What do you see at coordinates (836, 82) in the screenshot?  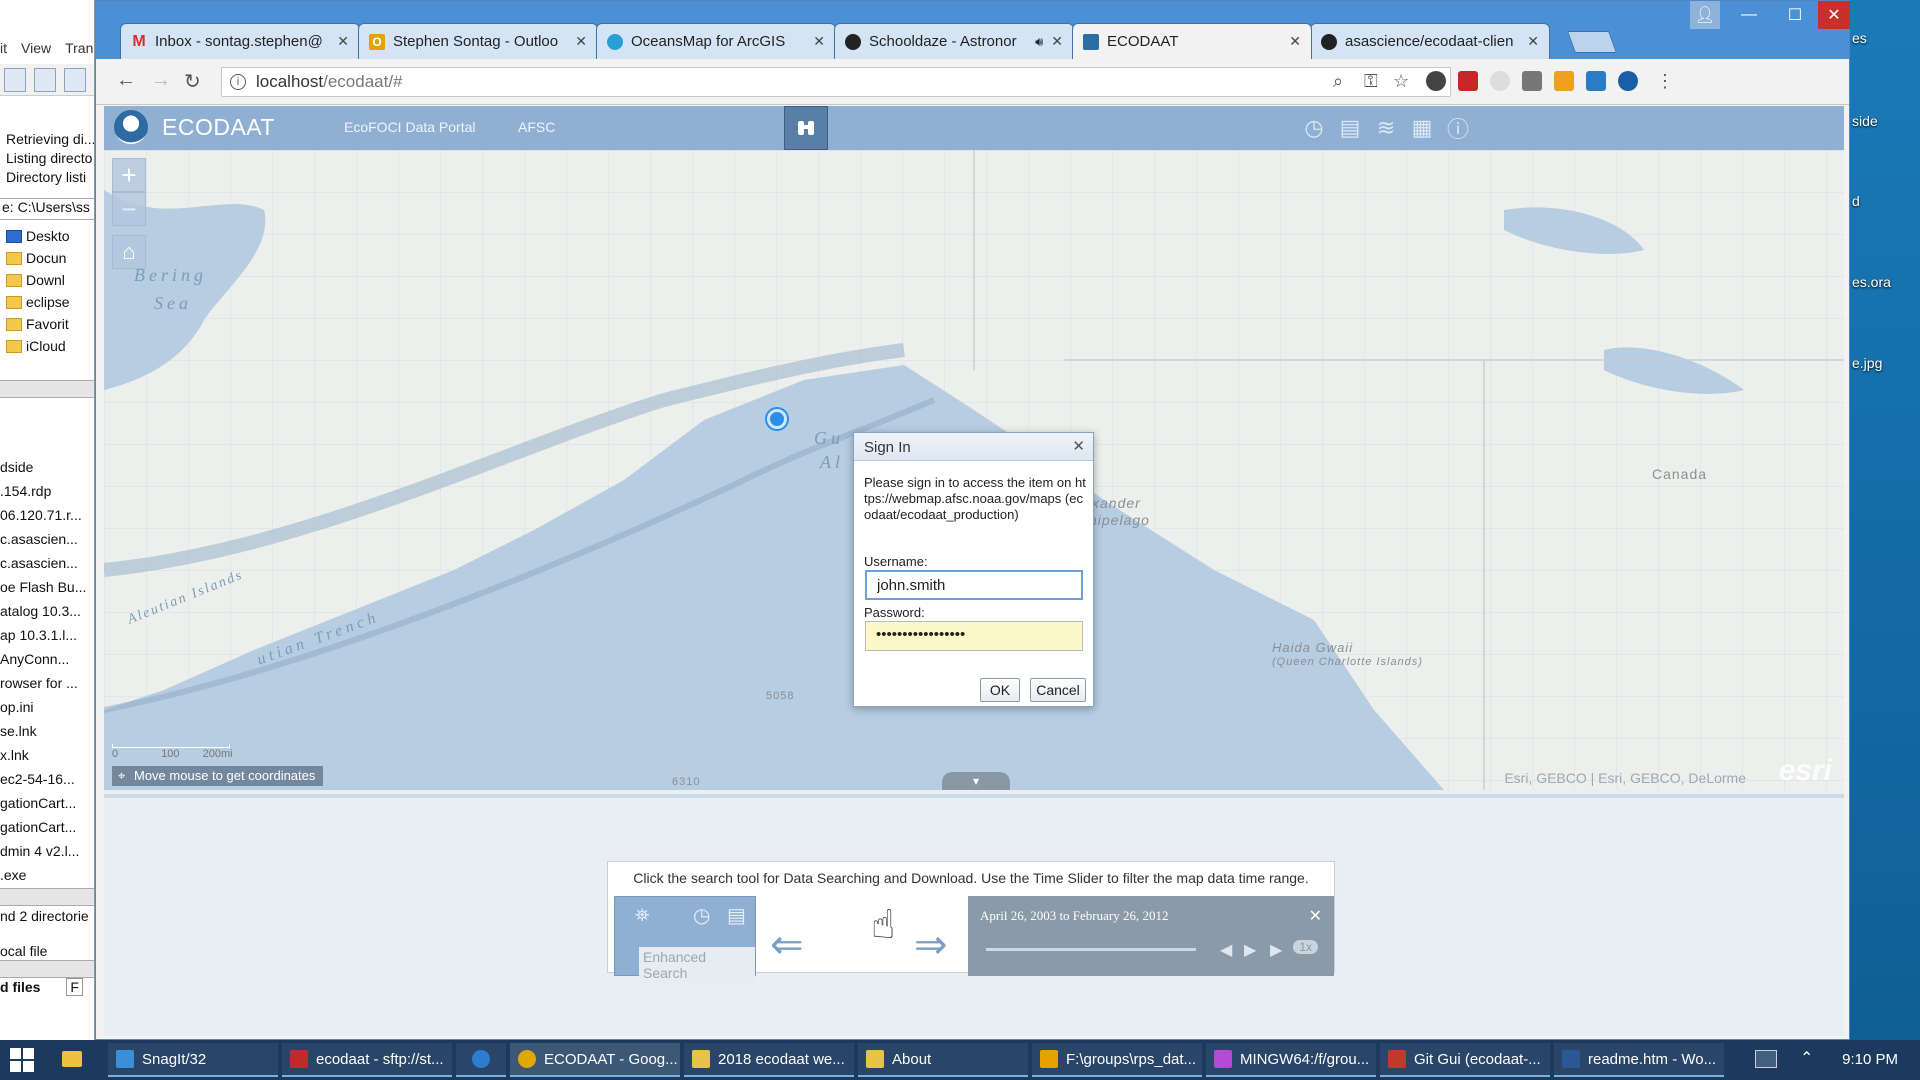 I see `url-input: i localhost/ecodaat/#` at bounding box center [836, 82].